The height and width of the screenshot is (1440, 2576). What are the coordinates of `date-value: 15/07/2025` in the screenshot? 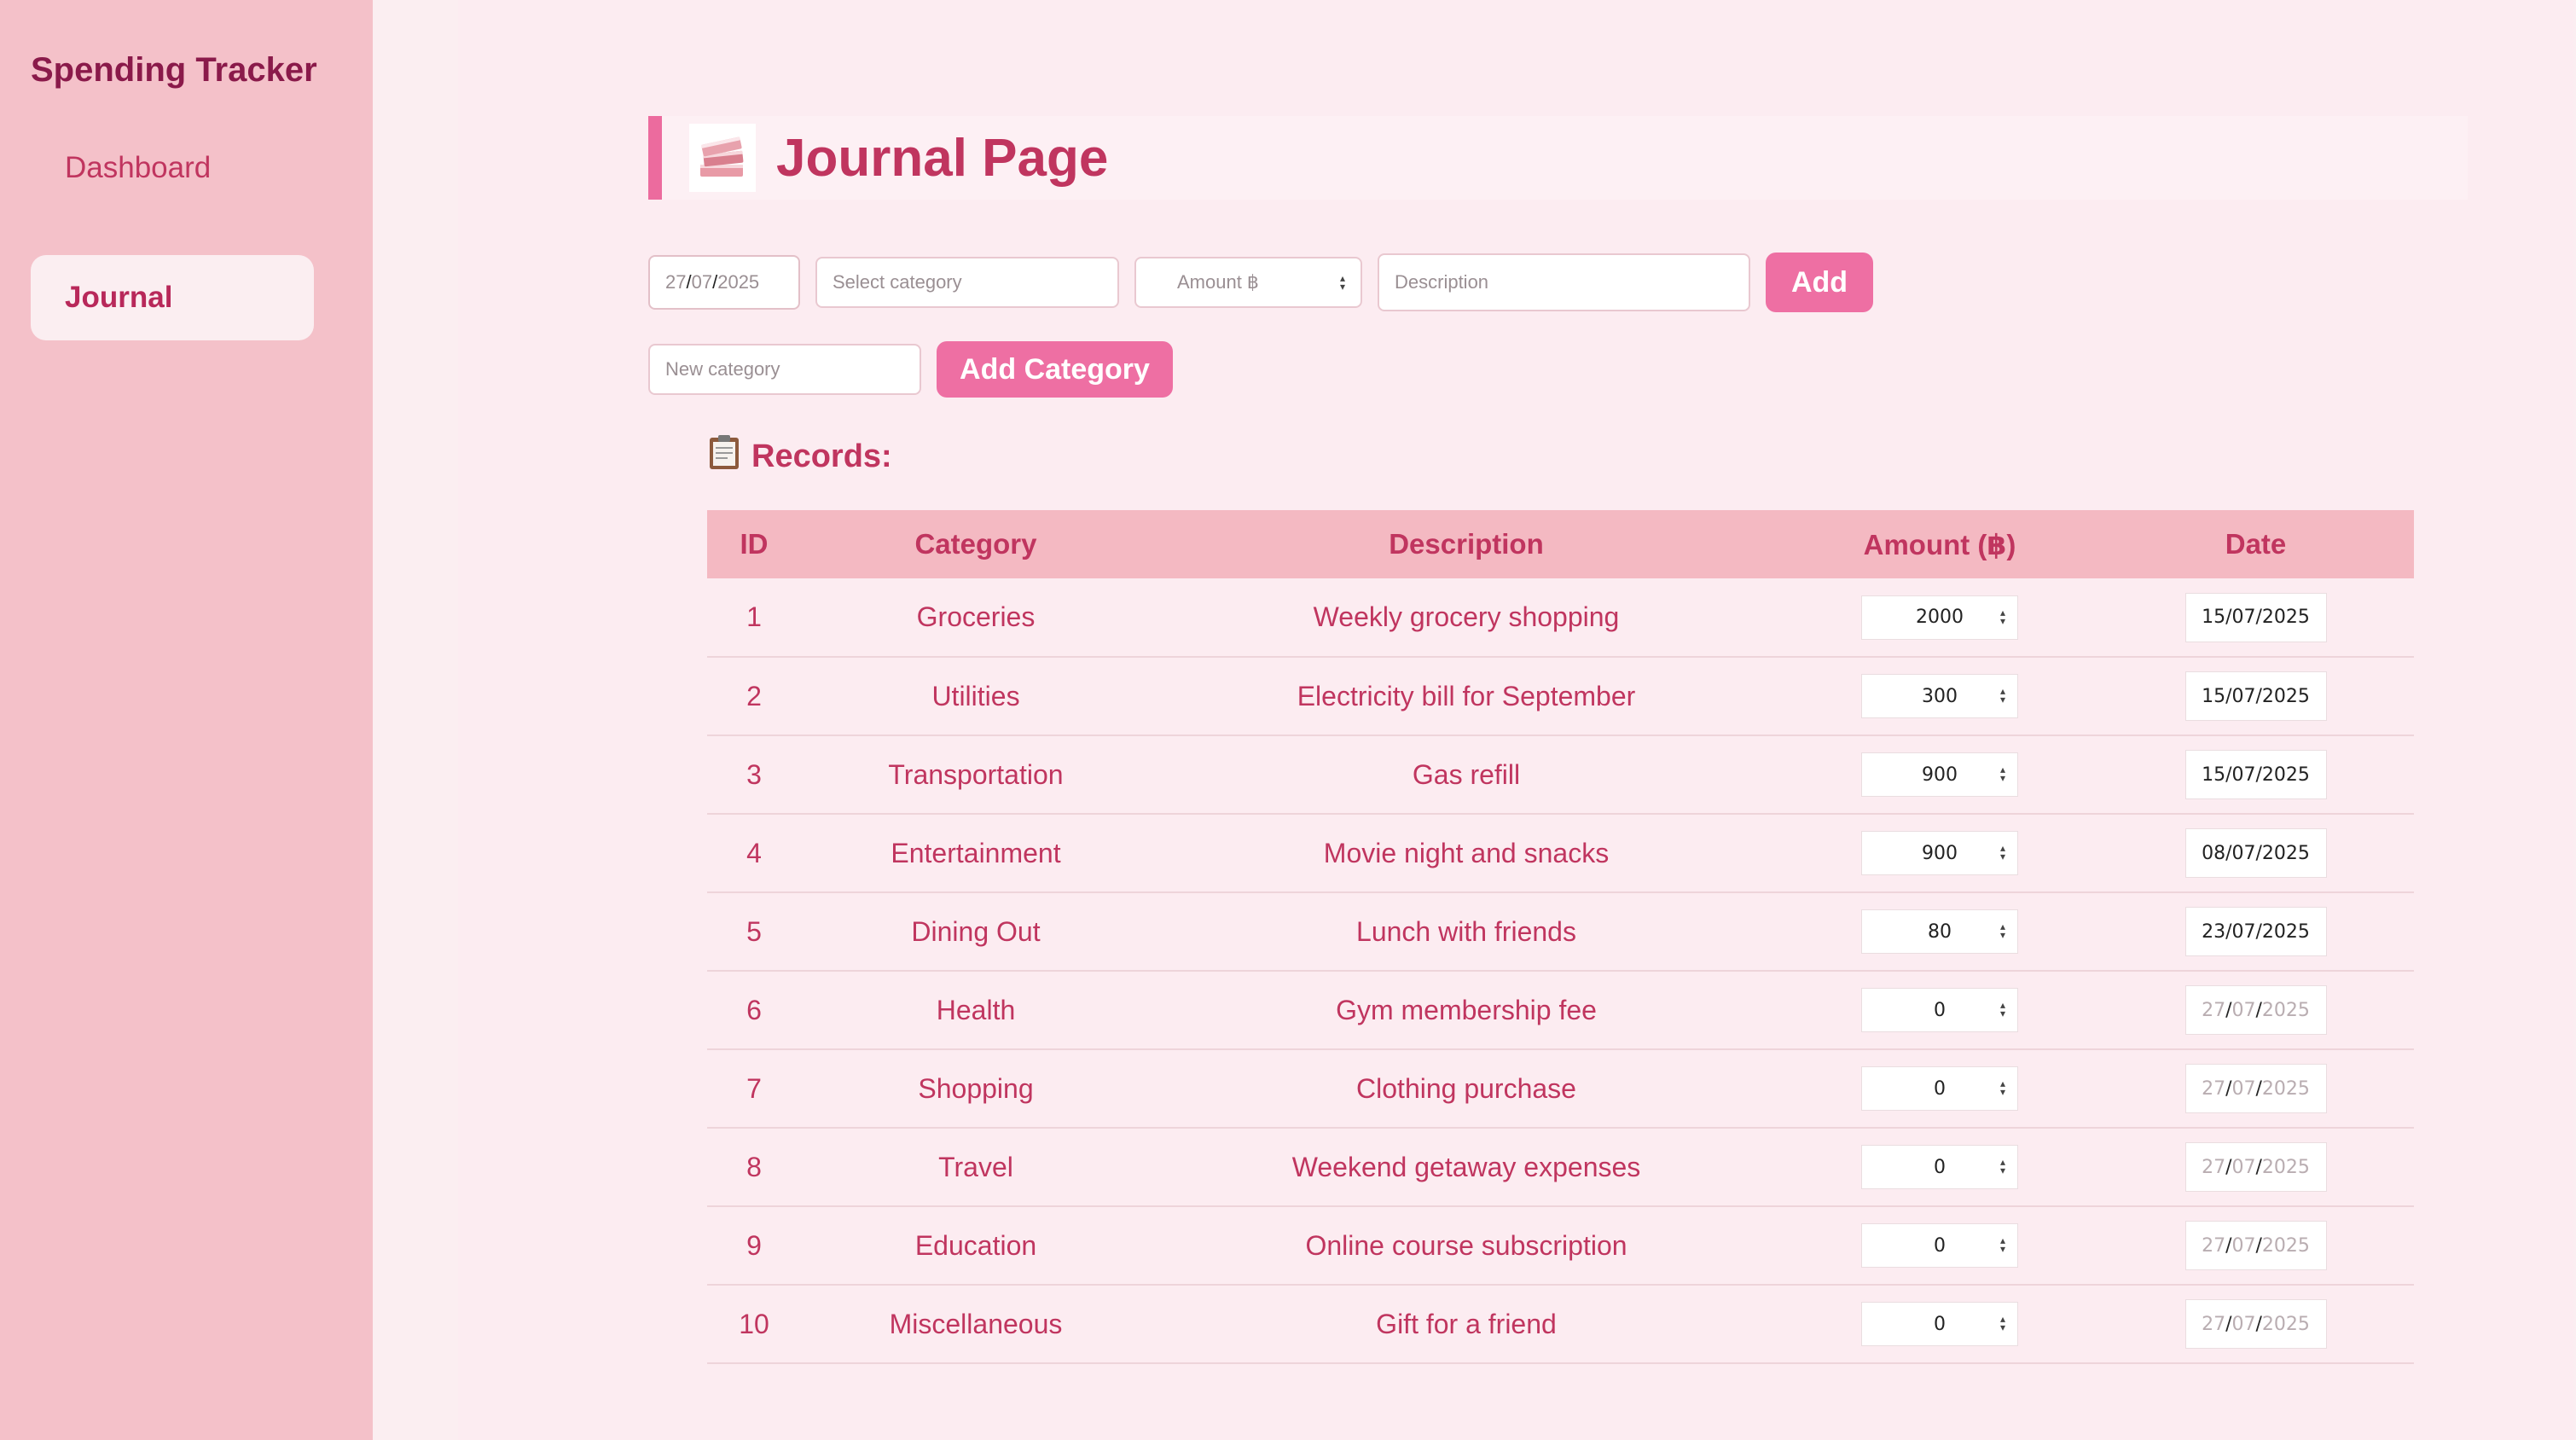 It's located at (2256, 775).